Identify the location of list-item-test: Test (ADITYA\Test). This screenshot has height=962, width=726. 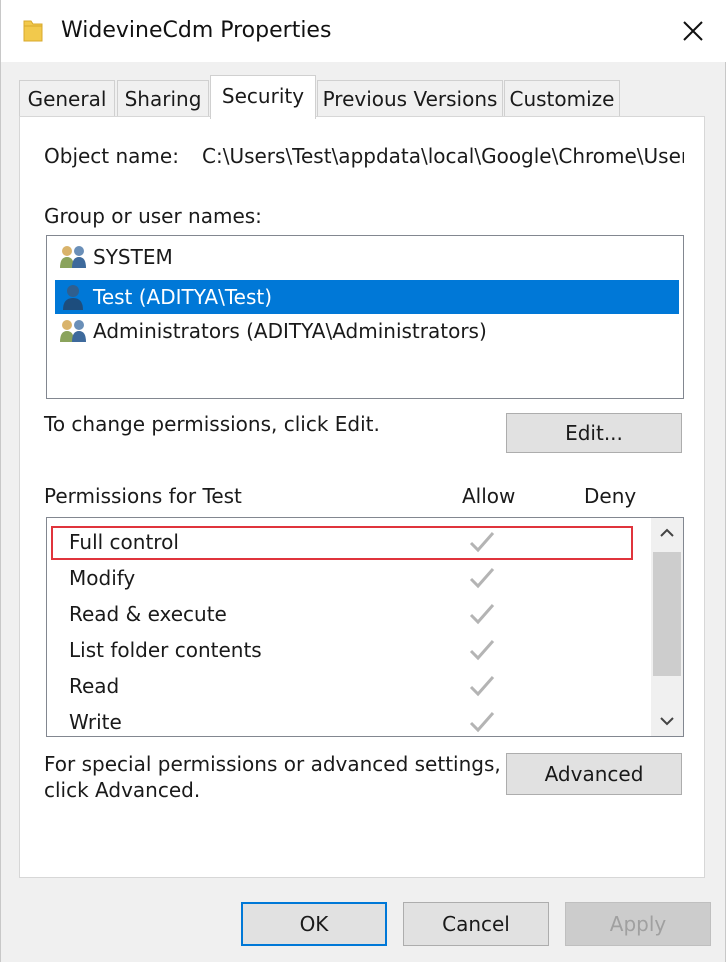
(367, 297).